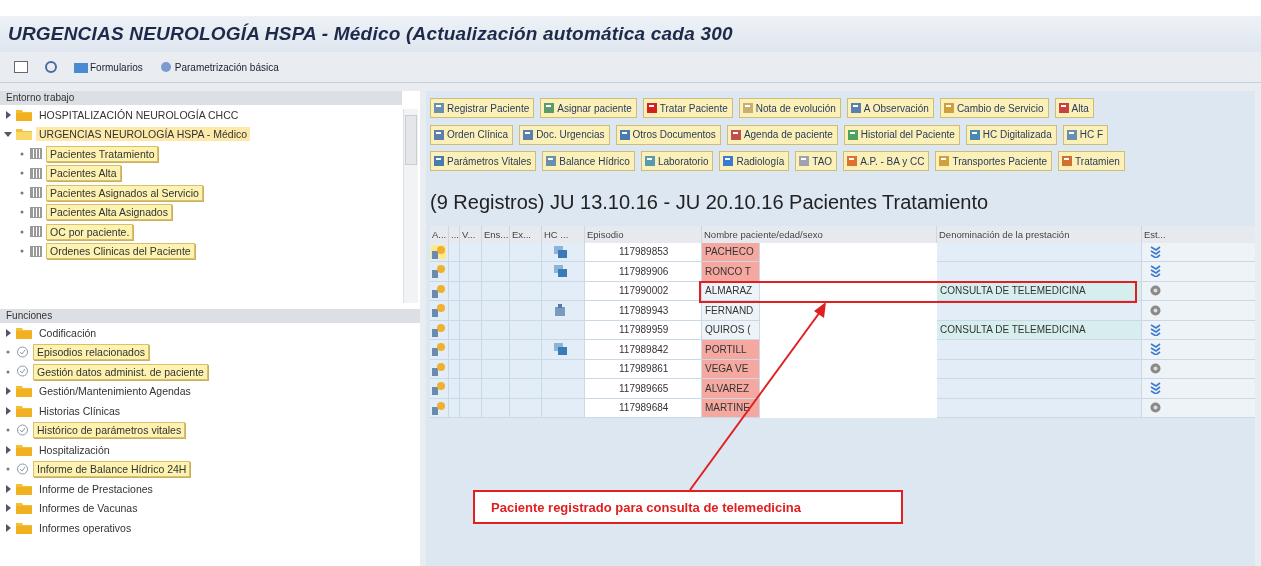  What do you see at coordinates (588, 108) in the screenshot?
I see `action-button: Asignar paciente` at bounding box center [588, 108].